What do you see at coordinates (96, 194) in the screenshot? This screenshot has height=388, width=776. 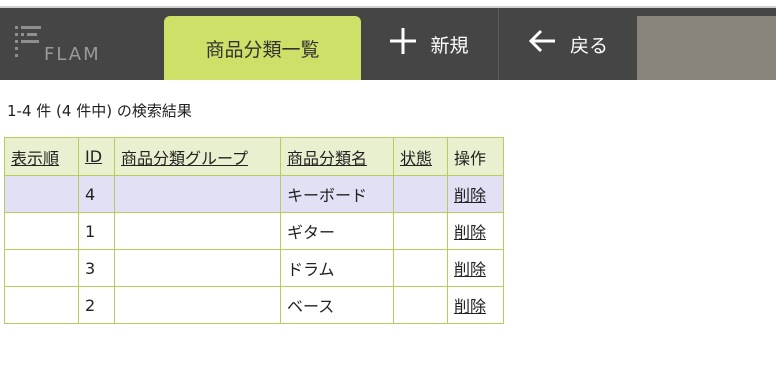 I see `cell-id: 4` at bounding box center [96, 194].